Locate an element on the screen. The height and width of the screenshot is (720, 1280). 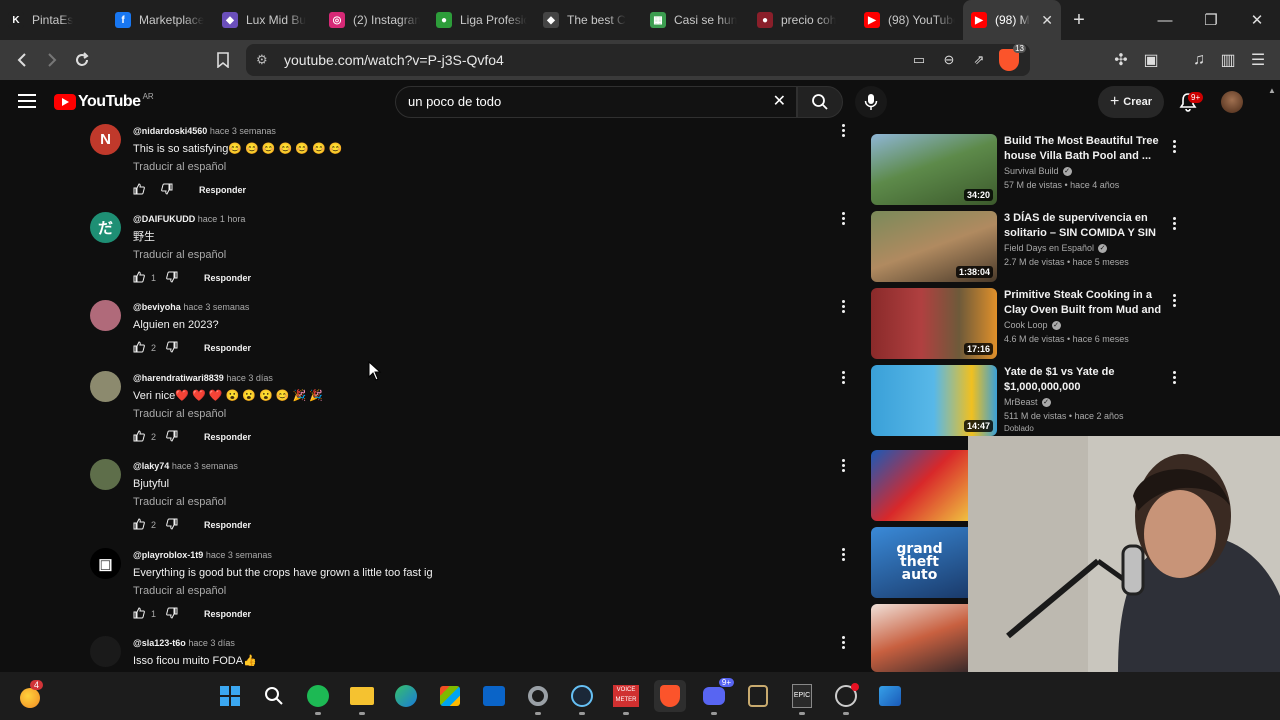
video-thumbnail: 34:20 is located at coordinates (934, 169).